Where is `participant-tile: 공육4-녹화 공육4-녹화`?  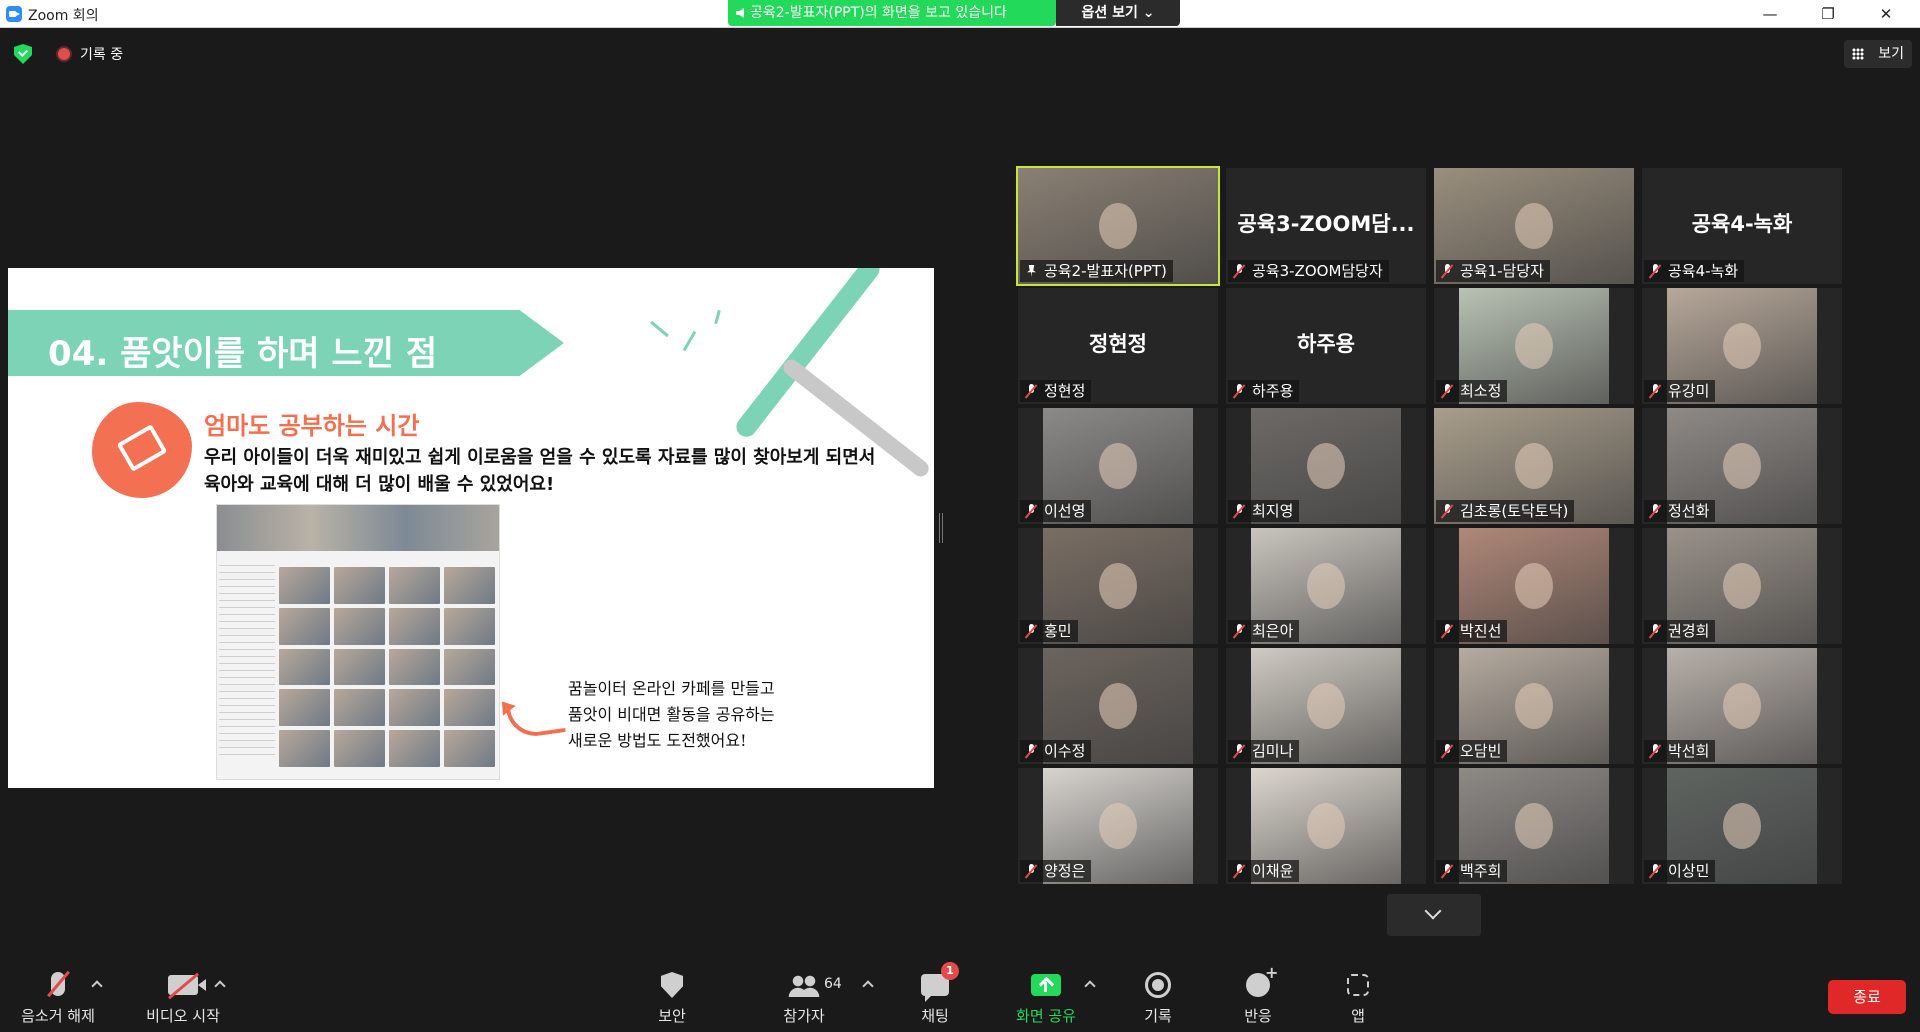
participant-tile: 공육4-녹화 공육4-녹화 is located at coordinates (1742, 226).